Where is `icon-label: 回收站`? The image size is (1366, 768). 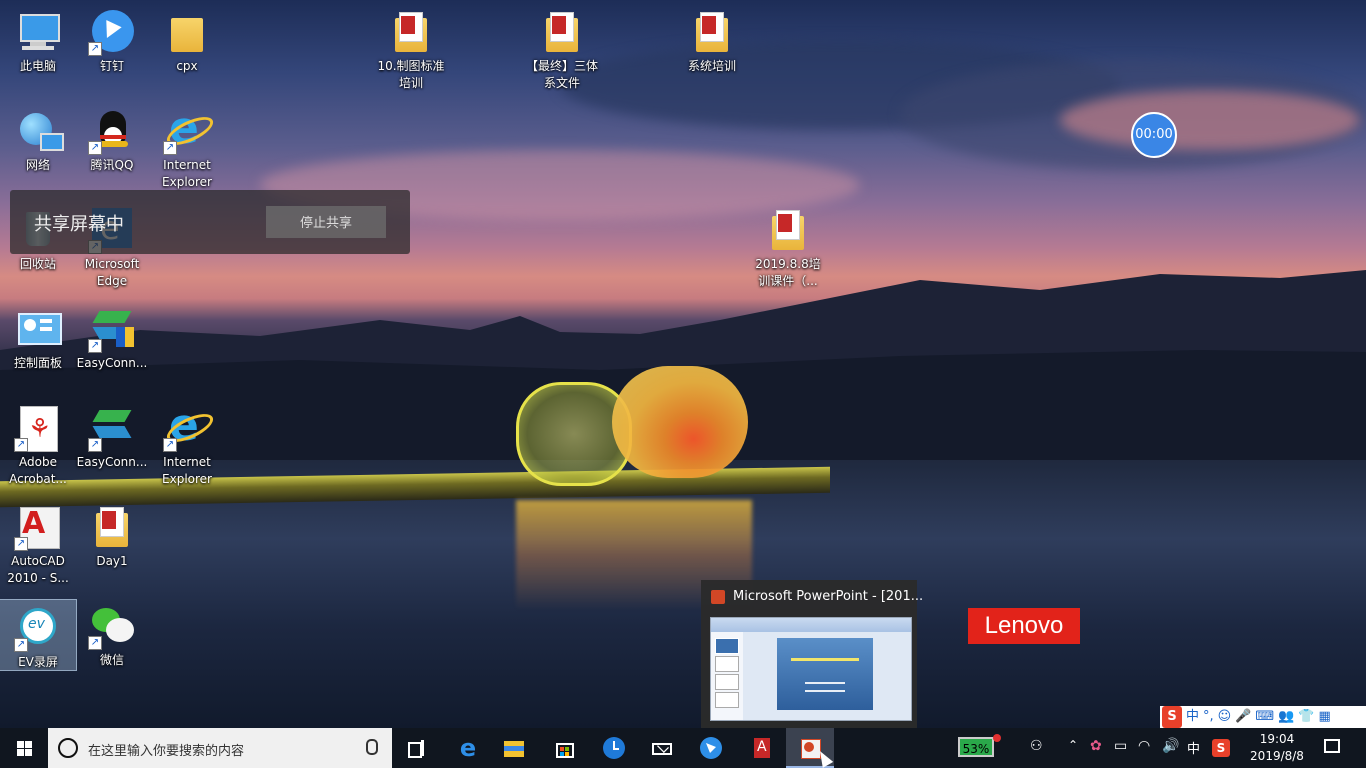
icon-label: 回收站 is located at coordinates (37, 264).